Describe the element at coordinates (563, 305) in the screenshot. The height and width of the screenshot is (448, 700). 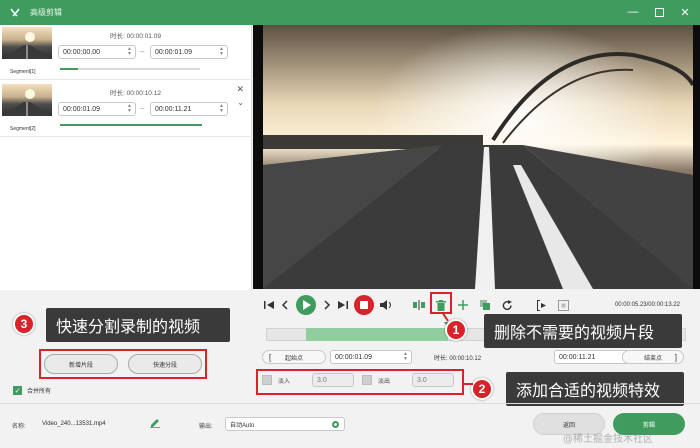
I see `mark-out-icon` at that location.